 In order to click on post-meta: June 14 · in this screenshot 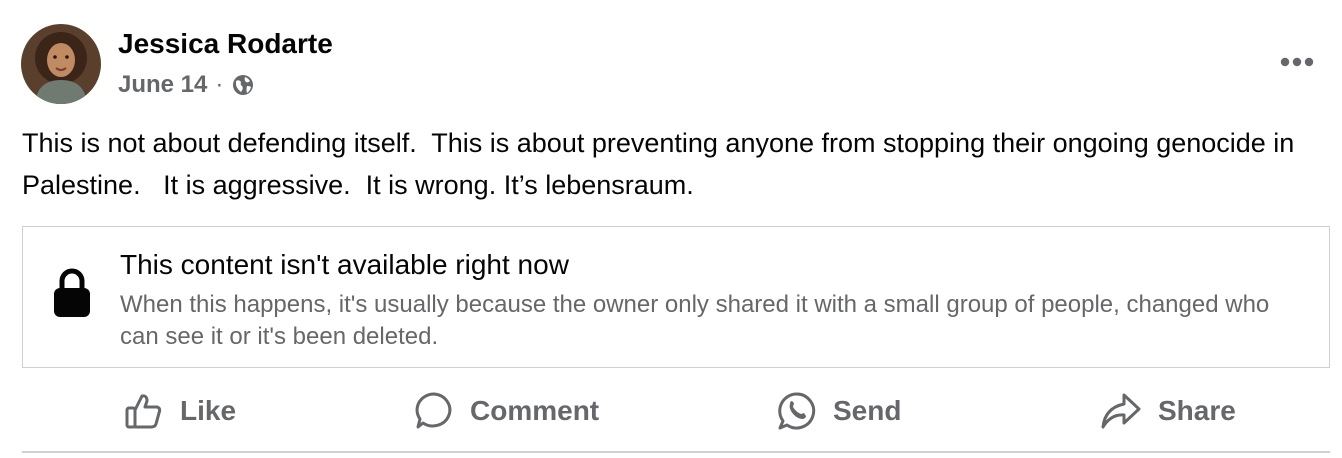, I will do `click(186, 85)`.